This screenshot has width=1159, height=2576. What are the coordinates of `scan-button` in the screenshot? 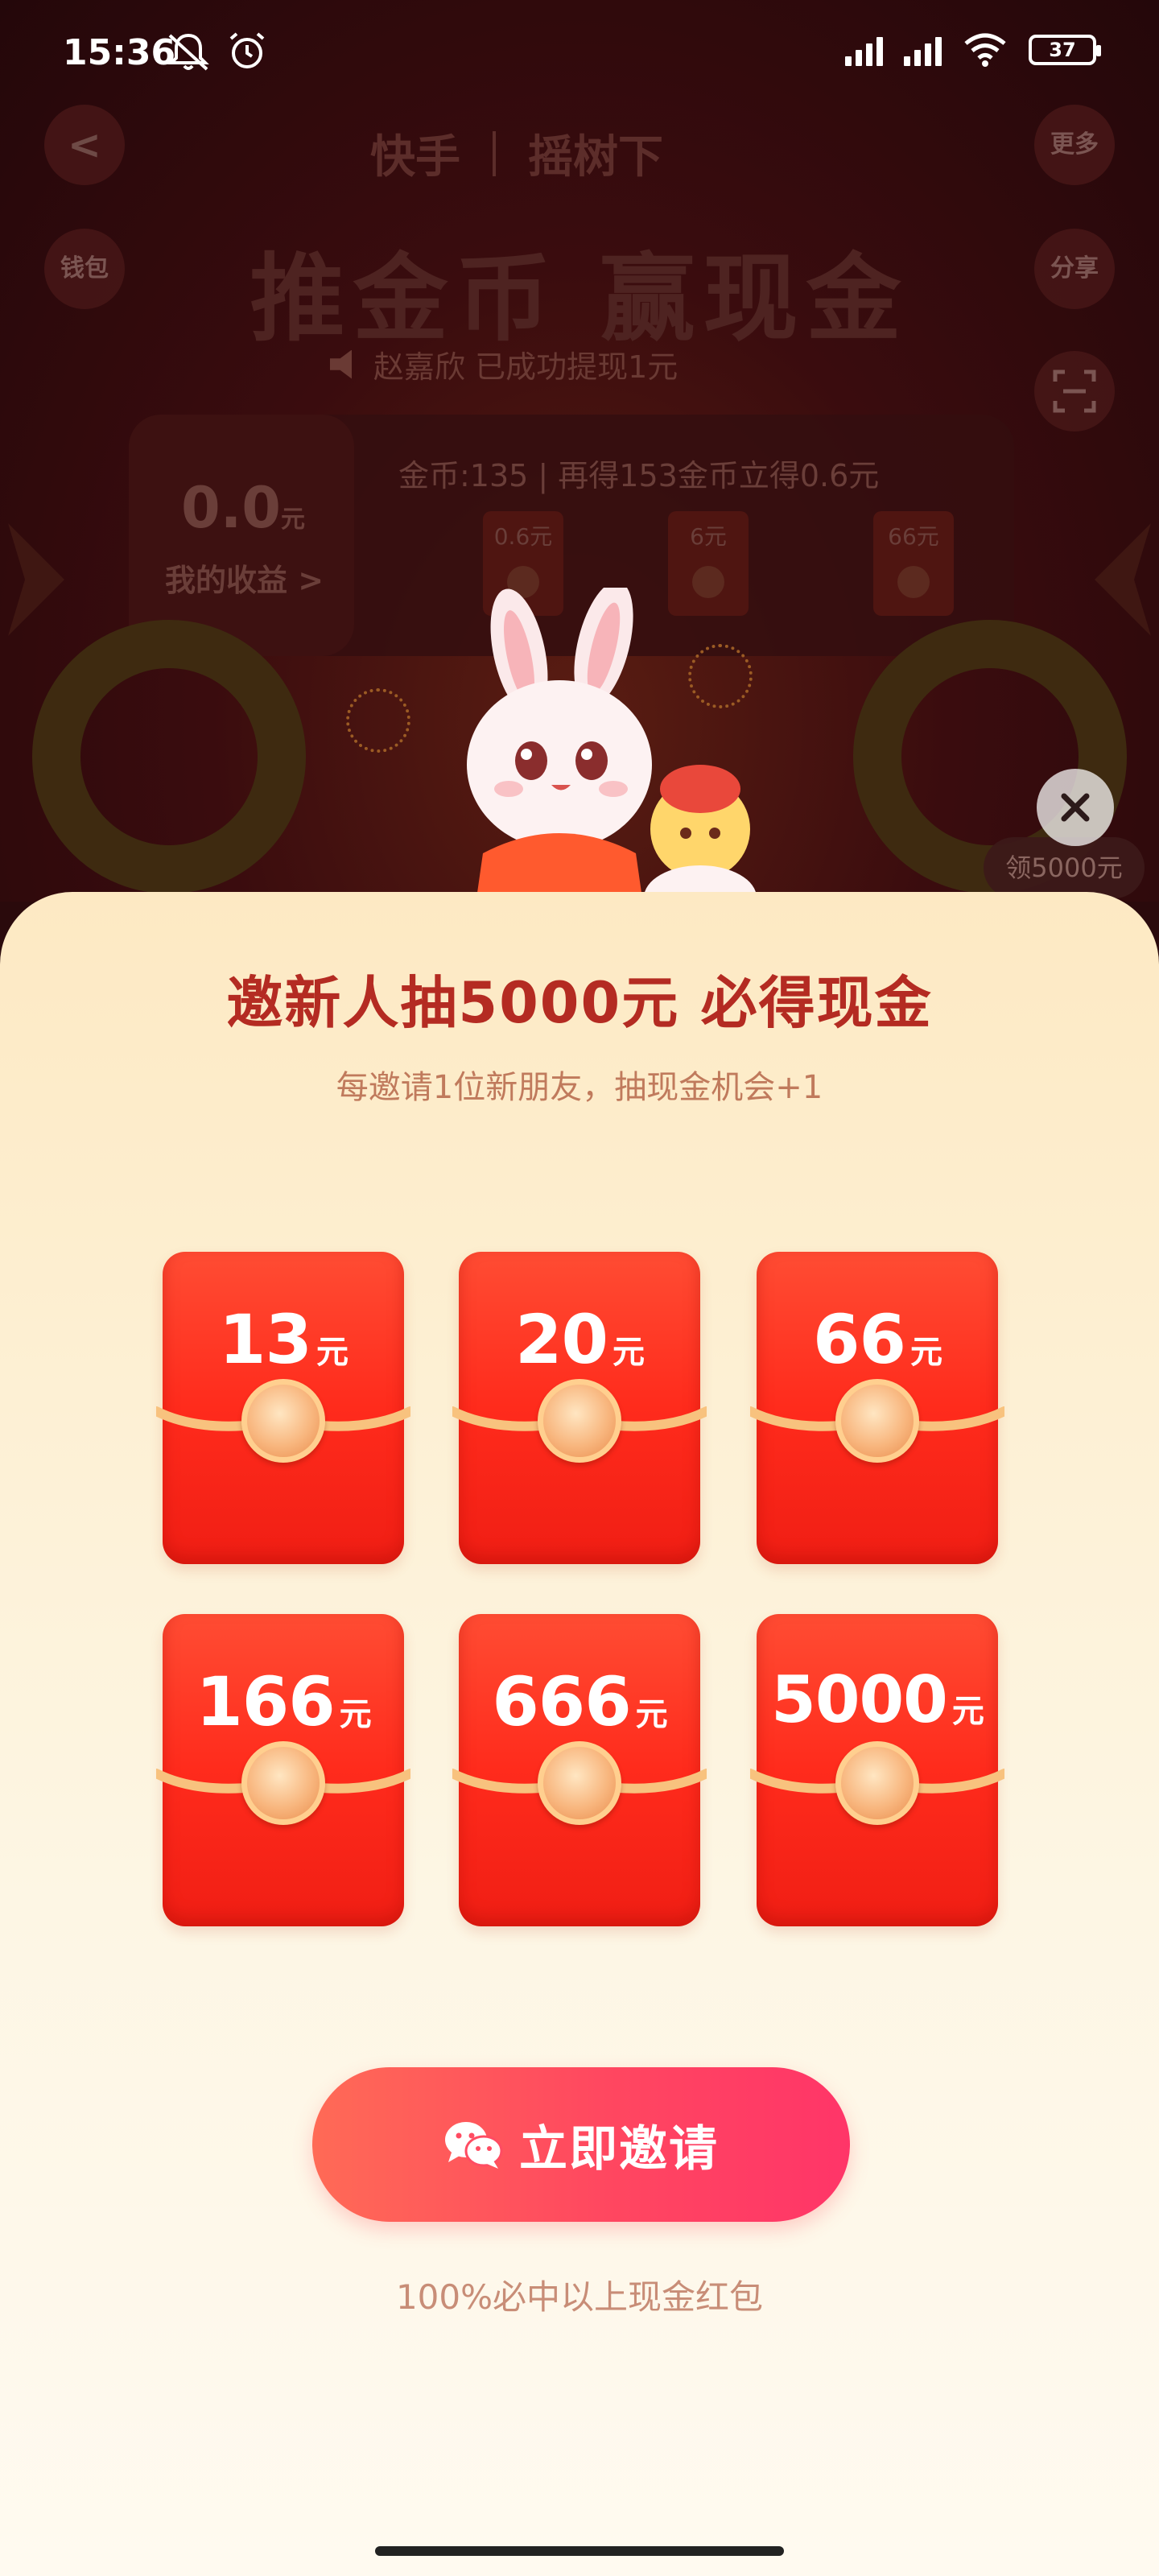 It's located at (1074, 391).